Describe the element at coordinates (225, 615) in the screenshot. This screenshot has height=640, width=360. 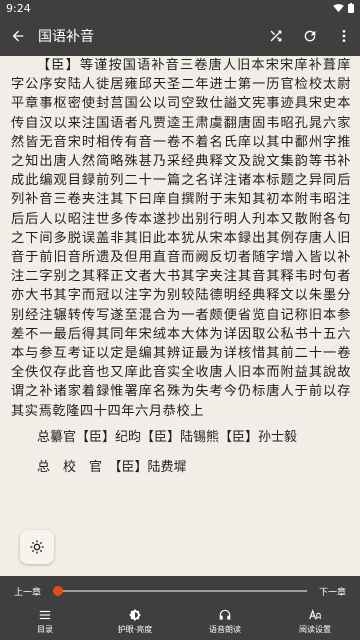
I see `headphones-icon` at that location.